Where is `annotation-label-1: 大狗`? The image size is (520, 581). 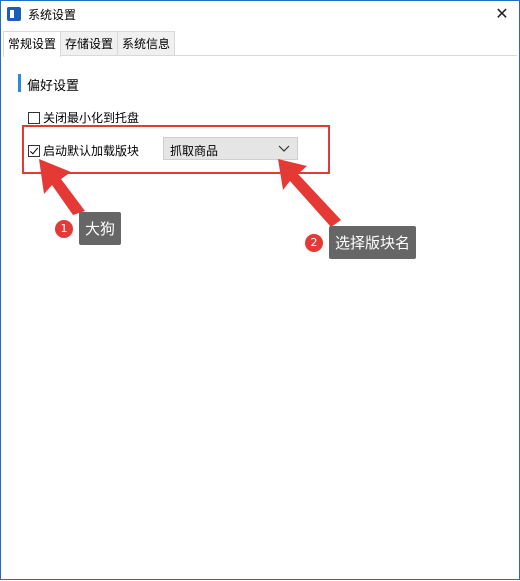 annotation-label-1: 大狗 is located at coordinates (100, 228).